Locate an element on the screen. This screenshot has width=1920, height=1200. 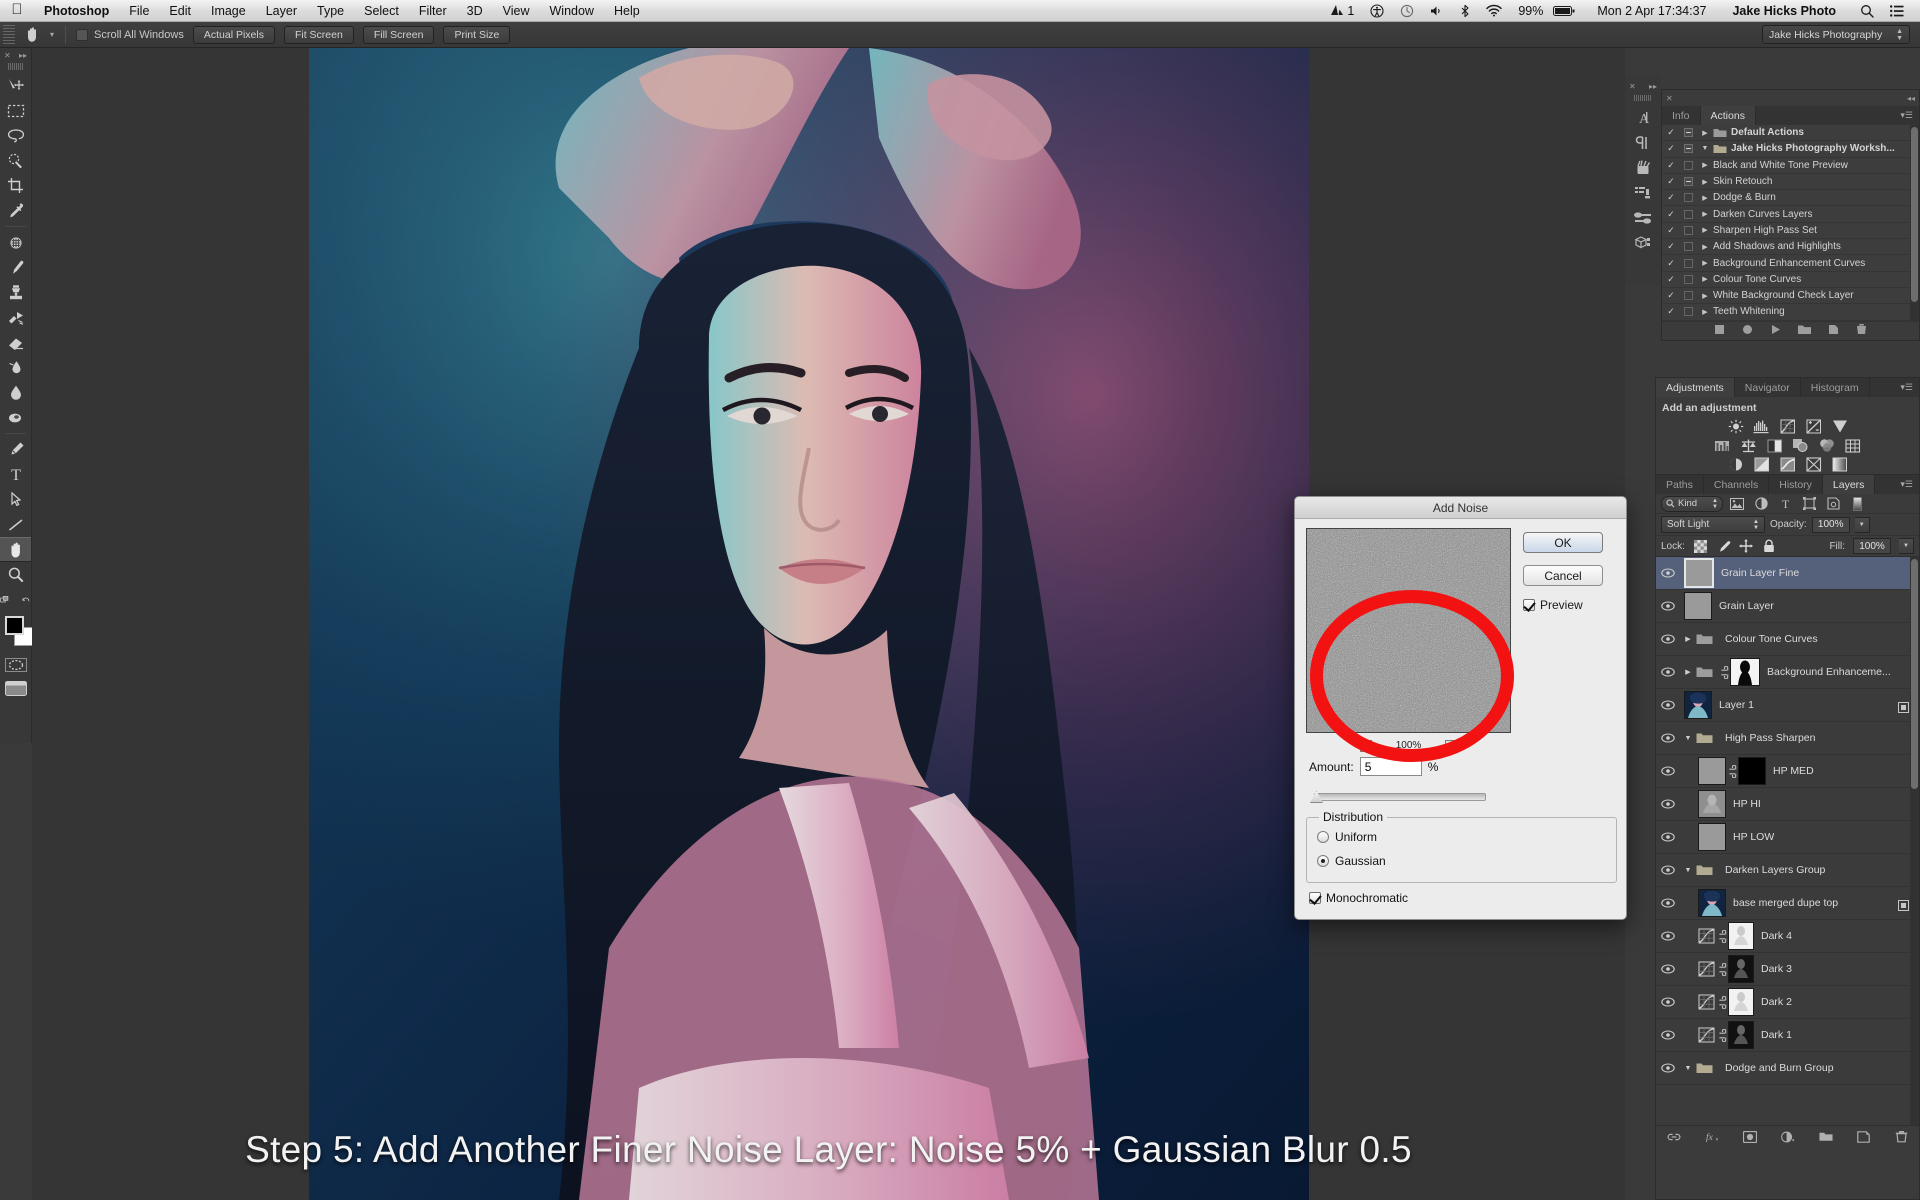
fill-value: 100% is located at coordinates (1872, 546).